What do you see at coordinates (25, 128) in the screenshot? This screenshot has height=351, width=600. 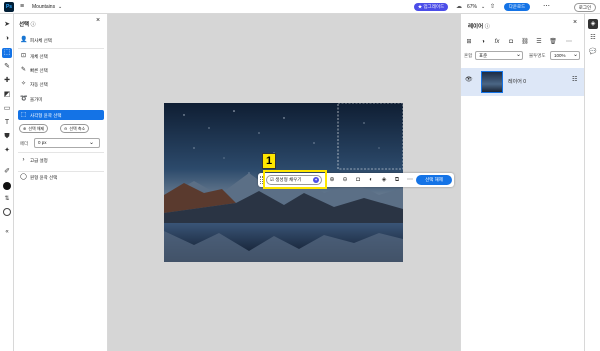 I see `plus-circle-icon: ⊕` at bounding box center [25, 128].